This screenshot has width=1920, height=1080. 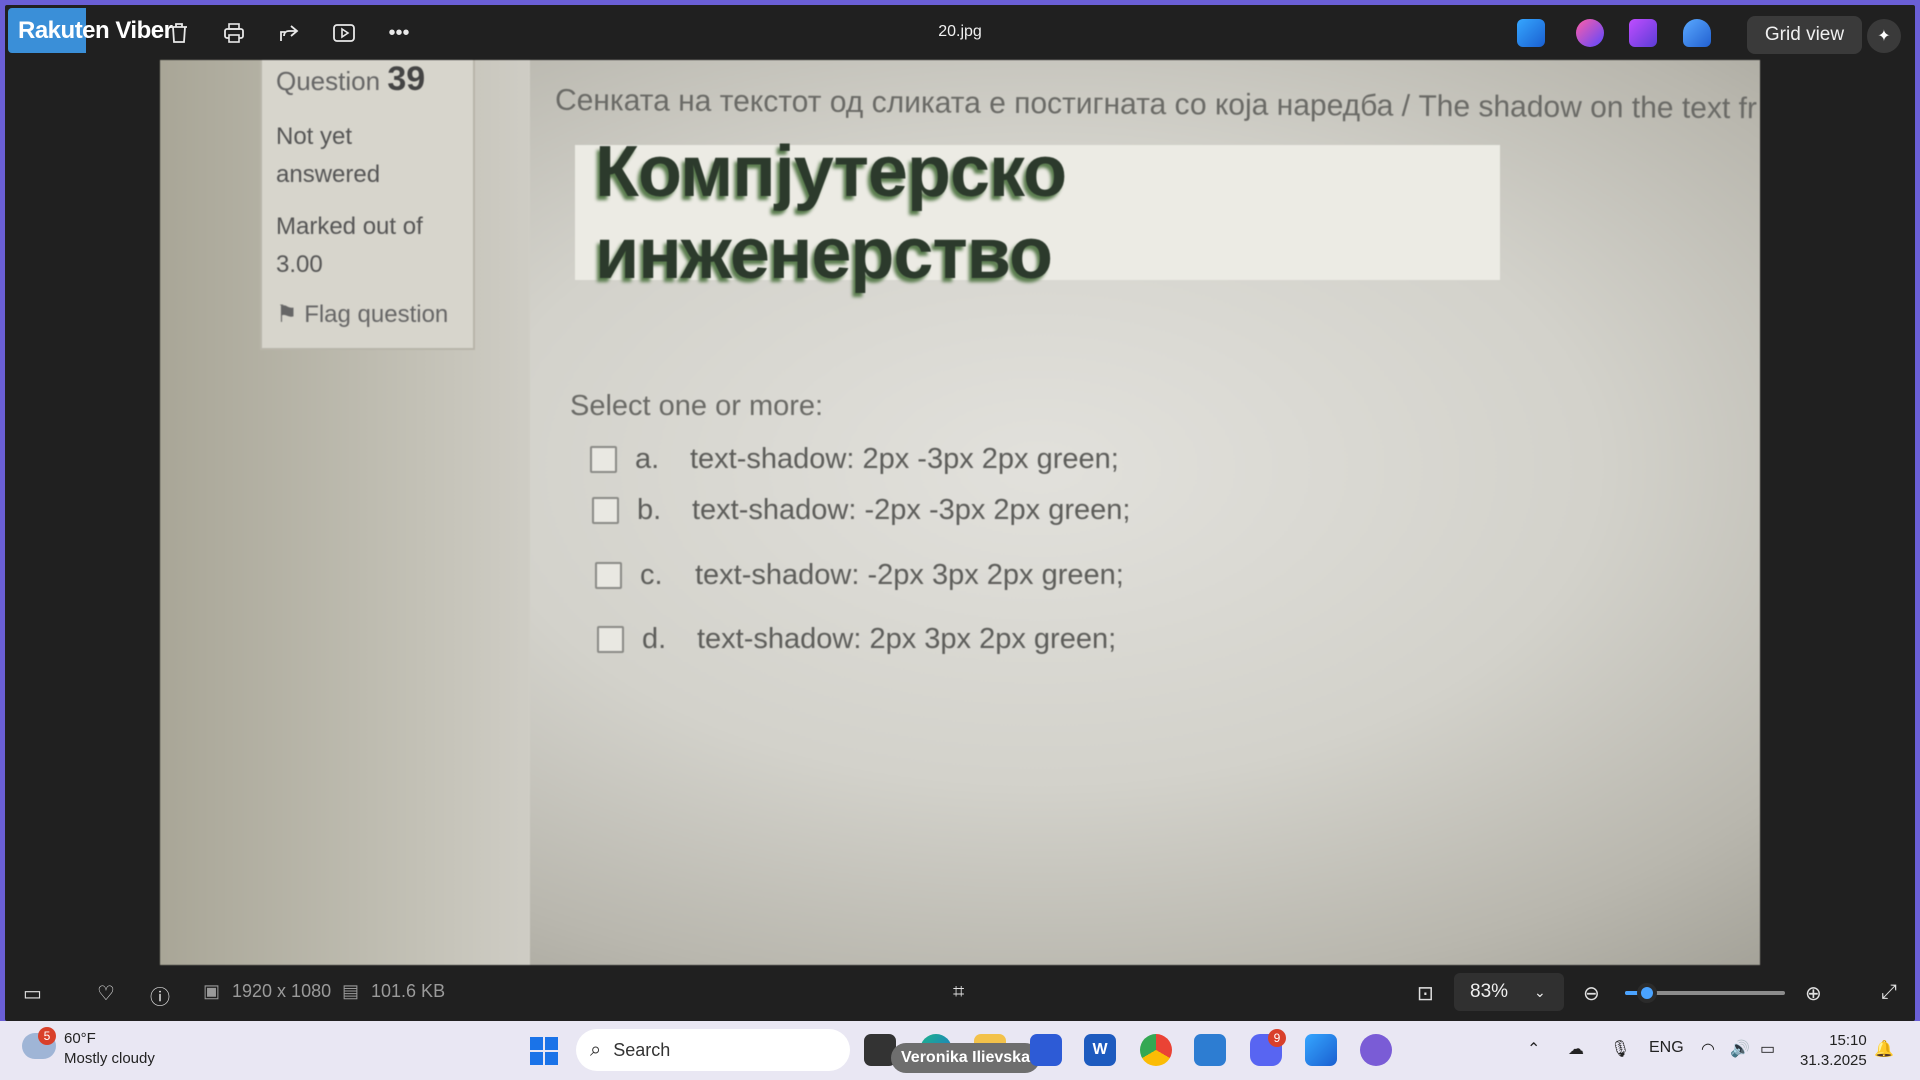 I want to click on zoom-slider, so click(x=1705, y=993).